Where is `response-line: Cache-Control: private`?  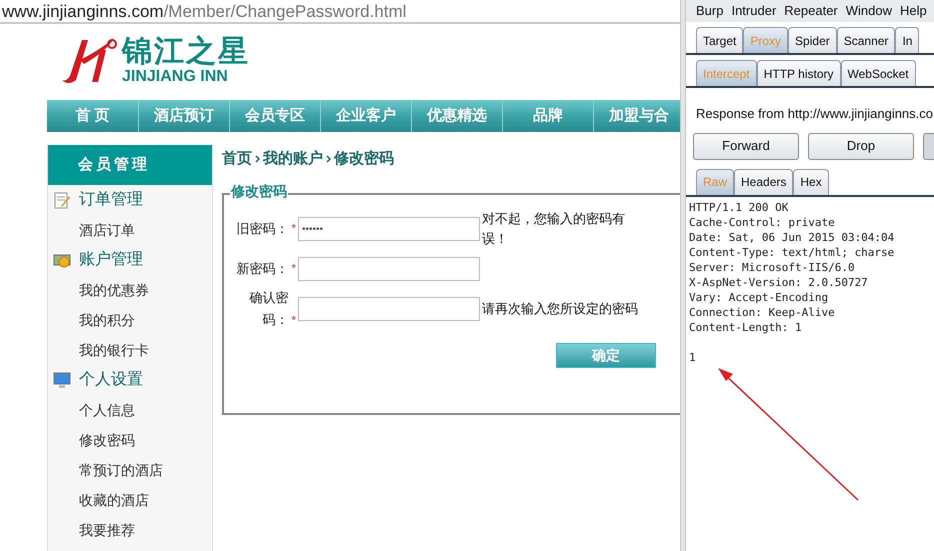 response-line: Cache-Control: private is located at coordinates (762, 222).